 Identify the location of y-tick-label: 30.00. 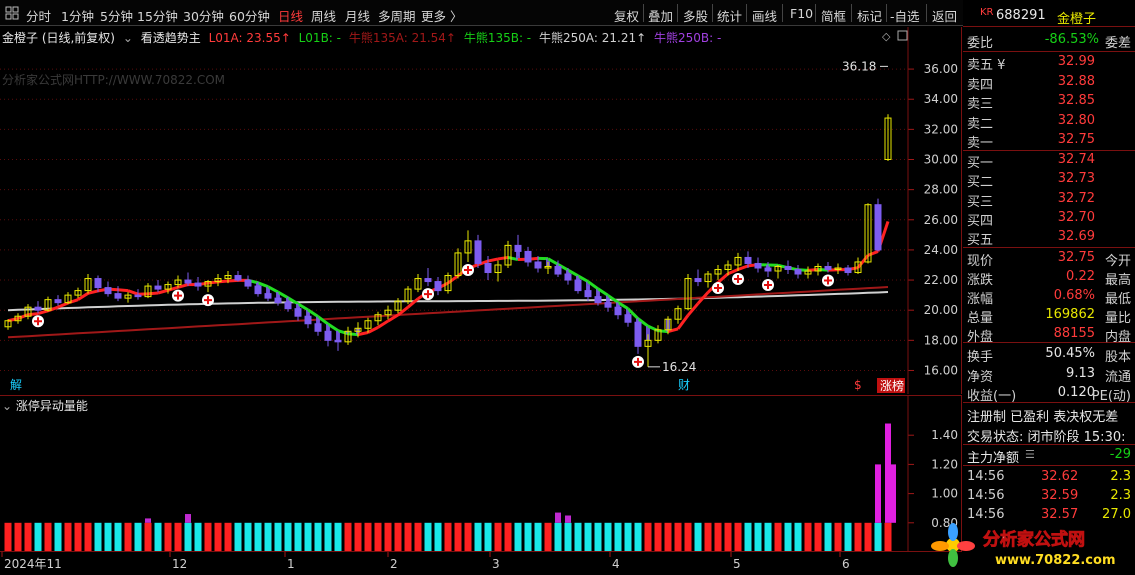
(941, 159).